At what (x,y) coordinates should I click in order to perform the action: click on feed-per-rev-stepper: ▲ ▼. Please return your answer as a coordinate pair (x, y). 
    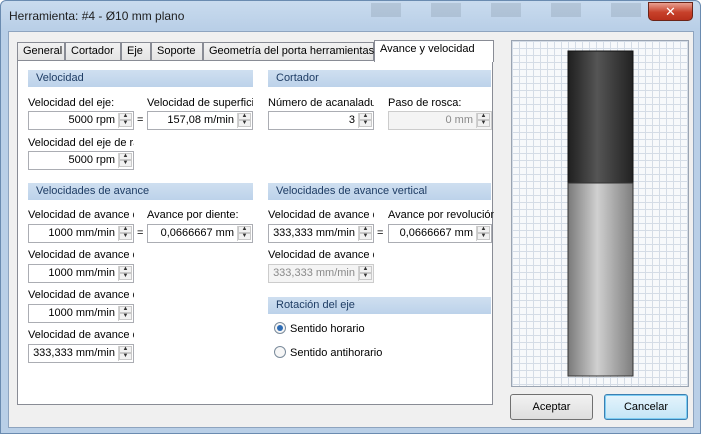
    Looking at the image, I should click on (483, 233).